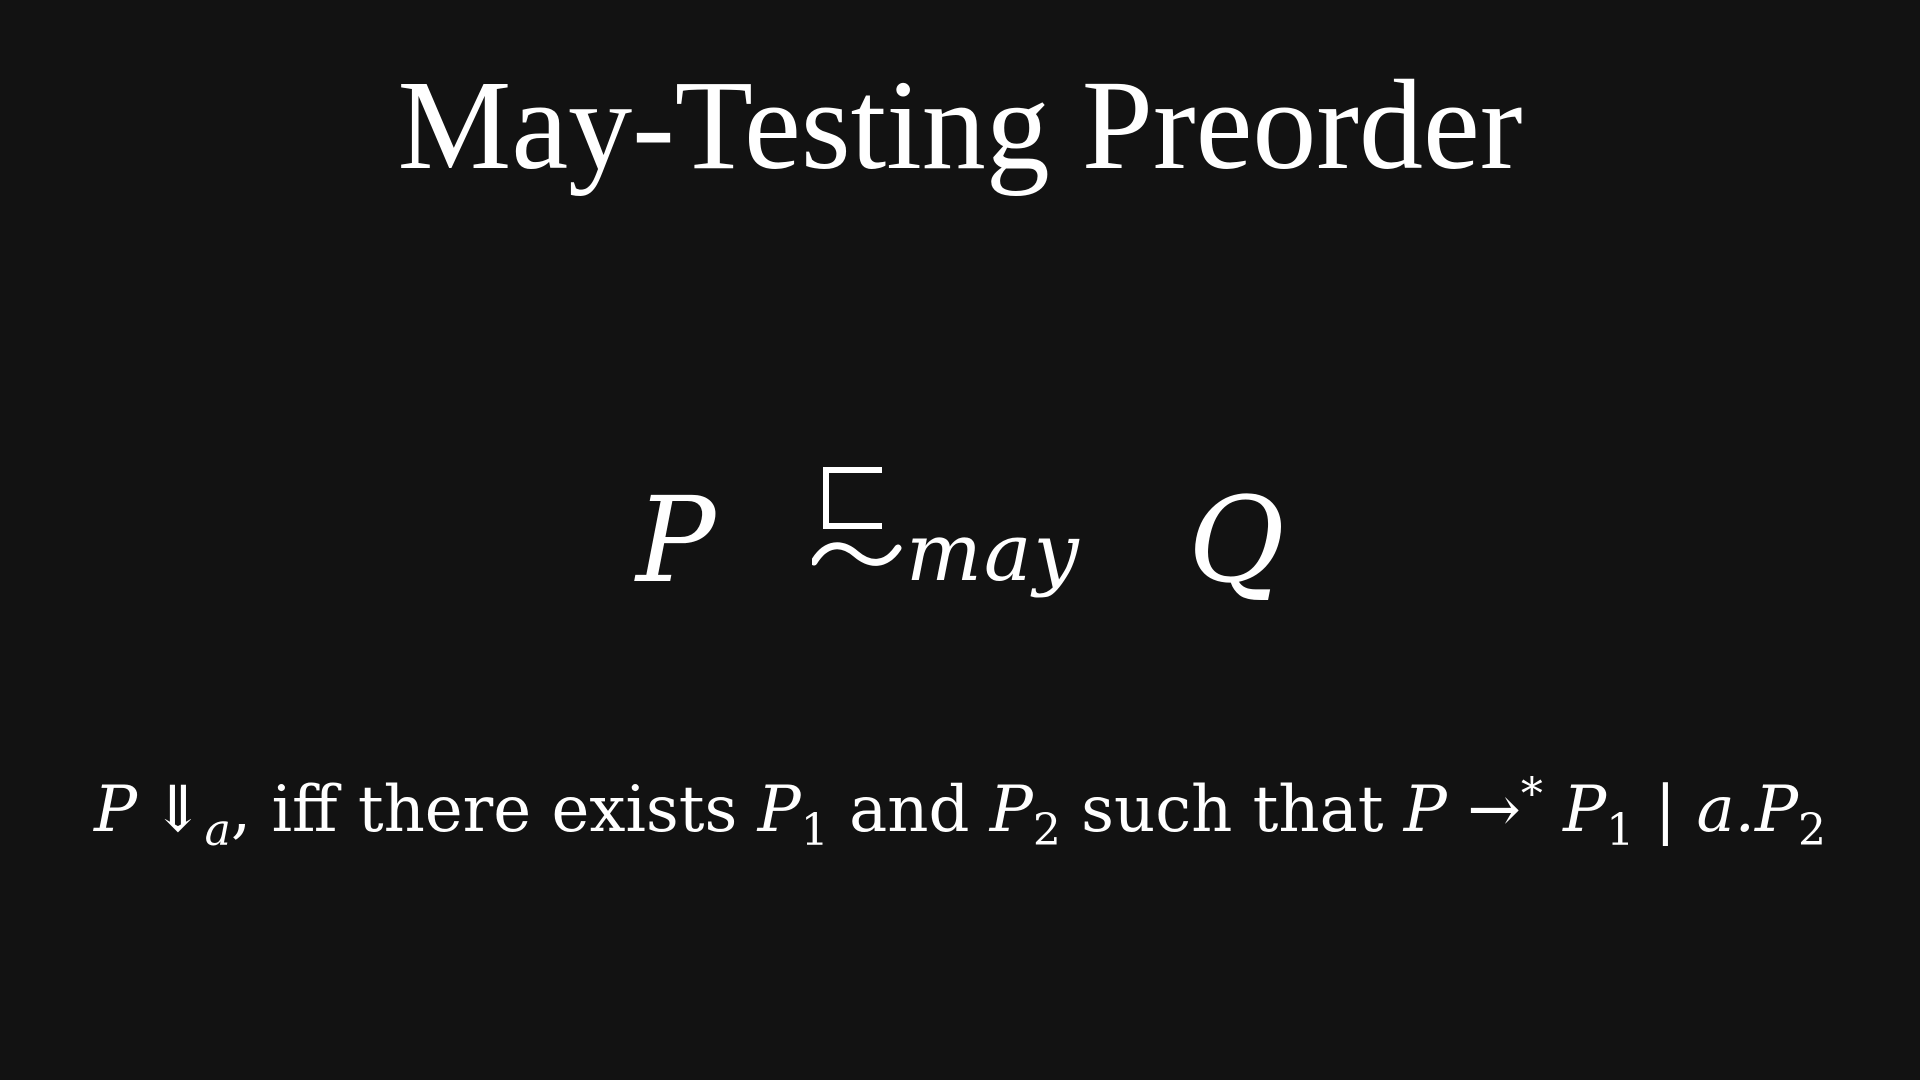  What do you see at coordinates (1812, 830) in the screenshot?
I see `def-p2b-sub: 2` at bounding box center [1812, 830].